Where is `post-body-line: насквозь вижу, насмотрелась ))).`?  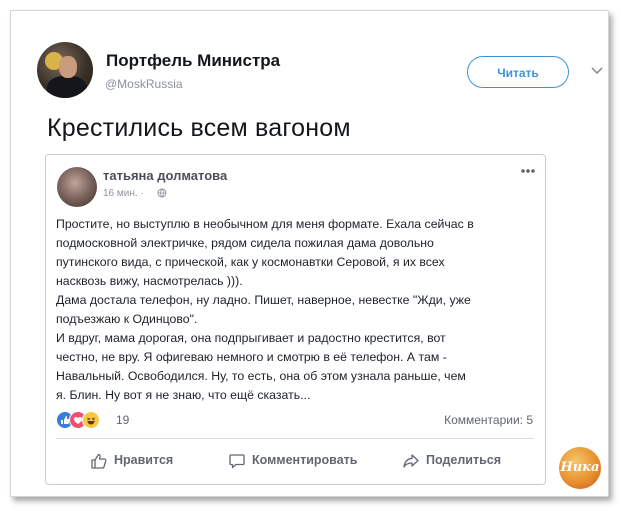 post-body-line: насквозь вижу, насмотрелась ))). is located at coordinates (149, 281).